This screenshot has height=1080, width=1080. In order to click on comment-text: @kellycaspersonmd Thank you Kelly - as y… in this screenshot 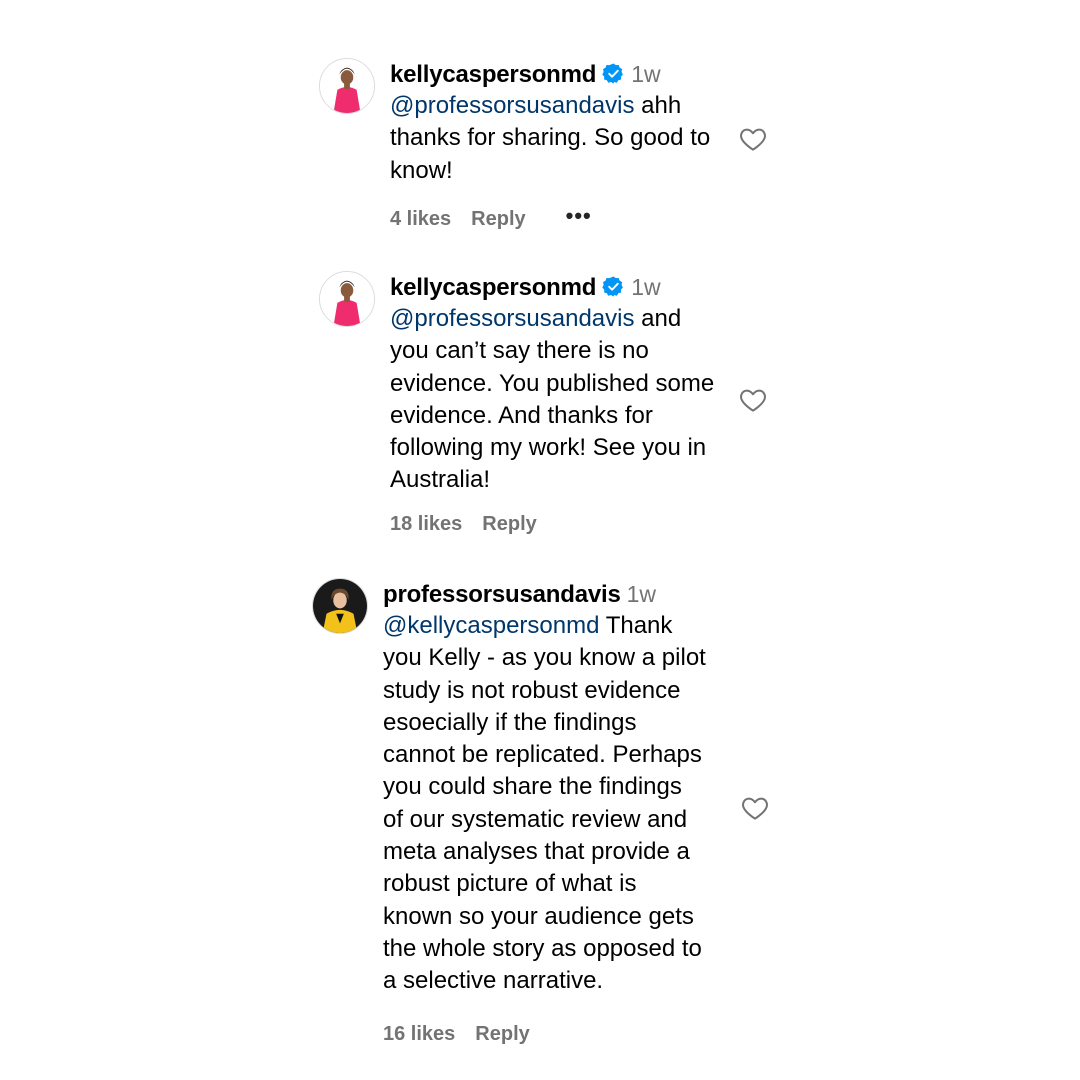, I will do `click(568, 804)`.